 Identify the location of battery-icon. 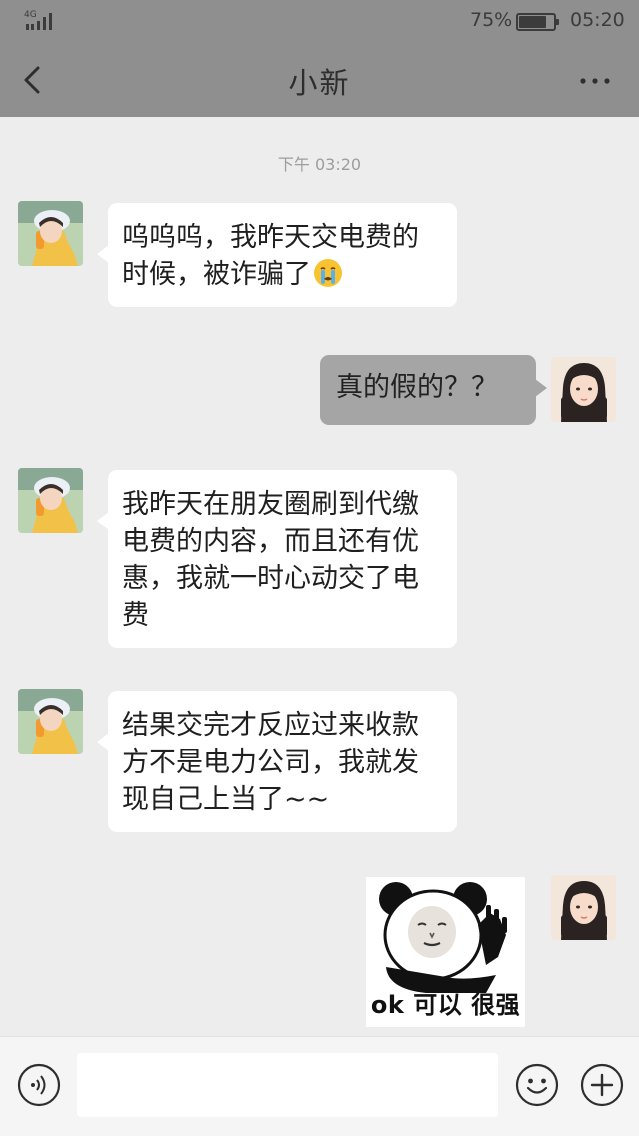
(537, 22).